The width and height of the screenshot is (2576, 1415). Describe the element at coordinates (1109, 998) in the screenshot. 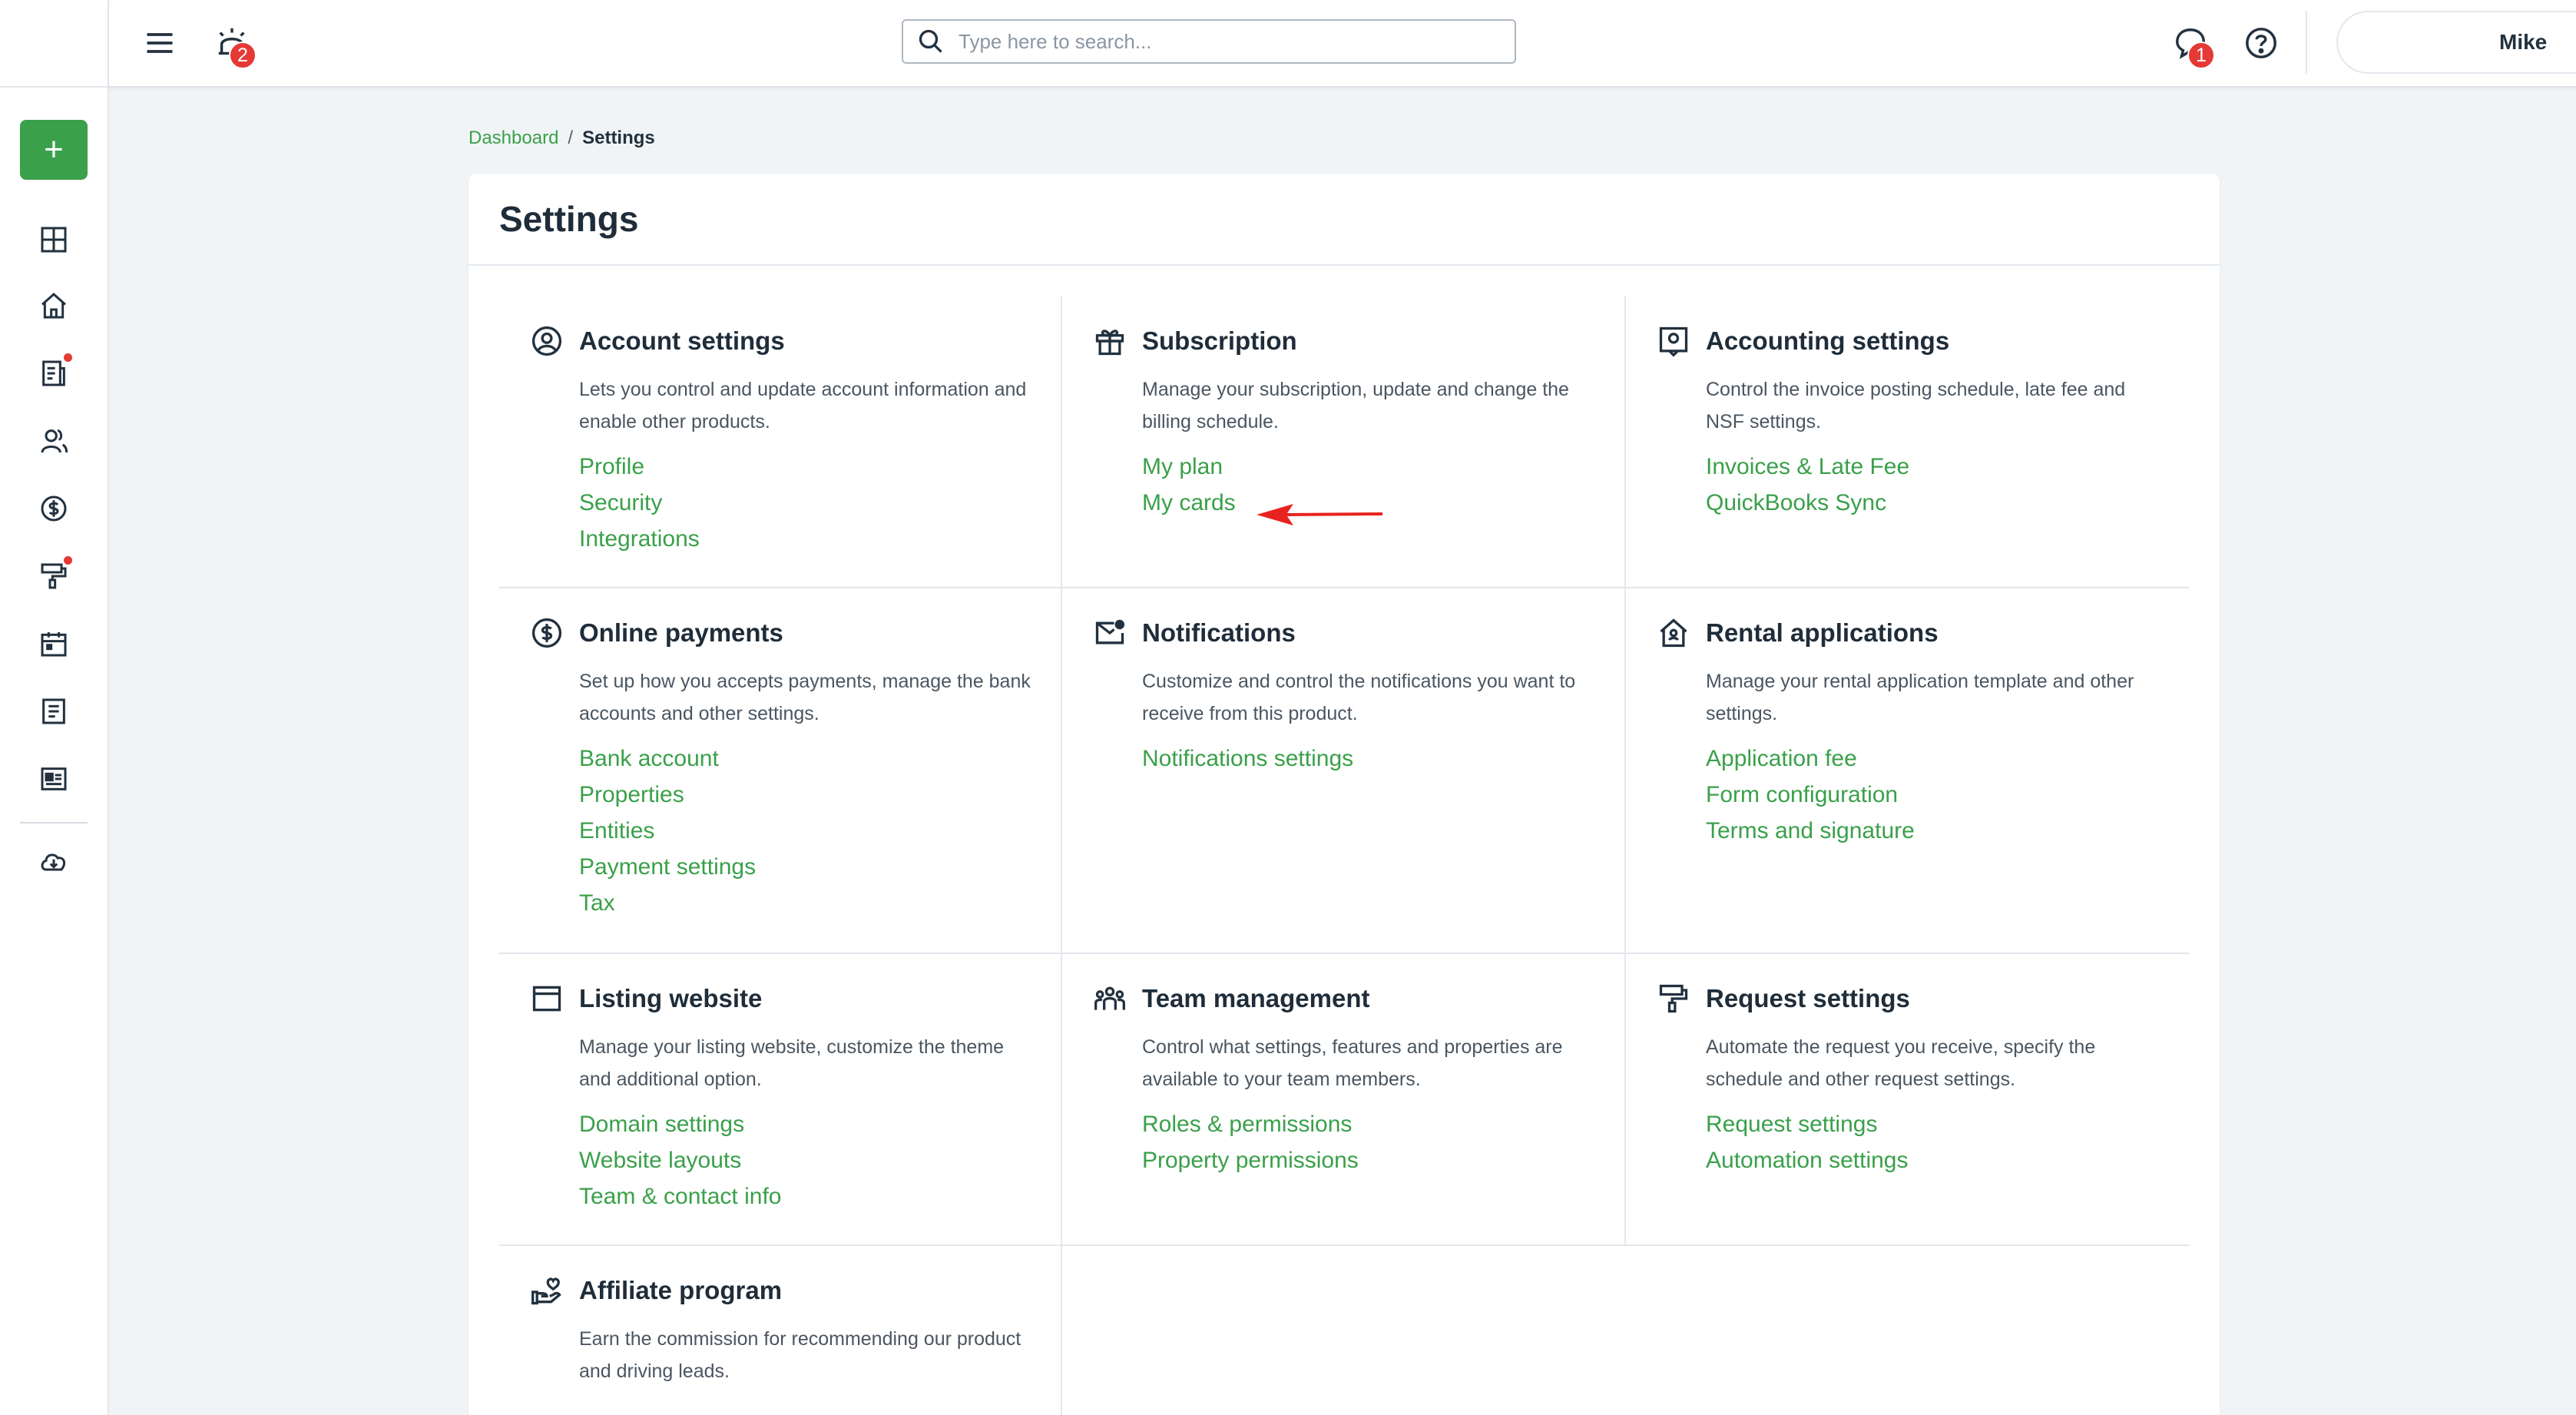

I see `team-icon` at that location.